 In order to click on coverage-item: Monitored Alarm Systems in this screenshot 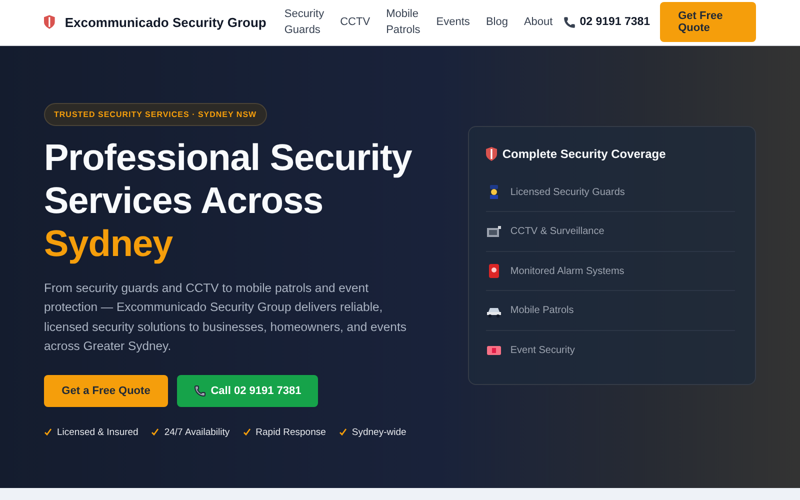, I will do `click(567, 271)`.